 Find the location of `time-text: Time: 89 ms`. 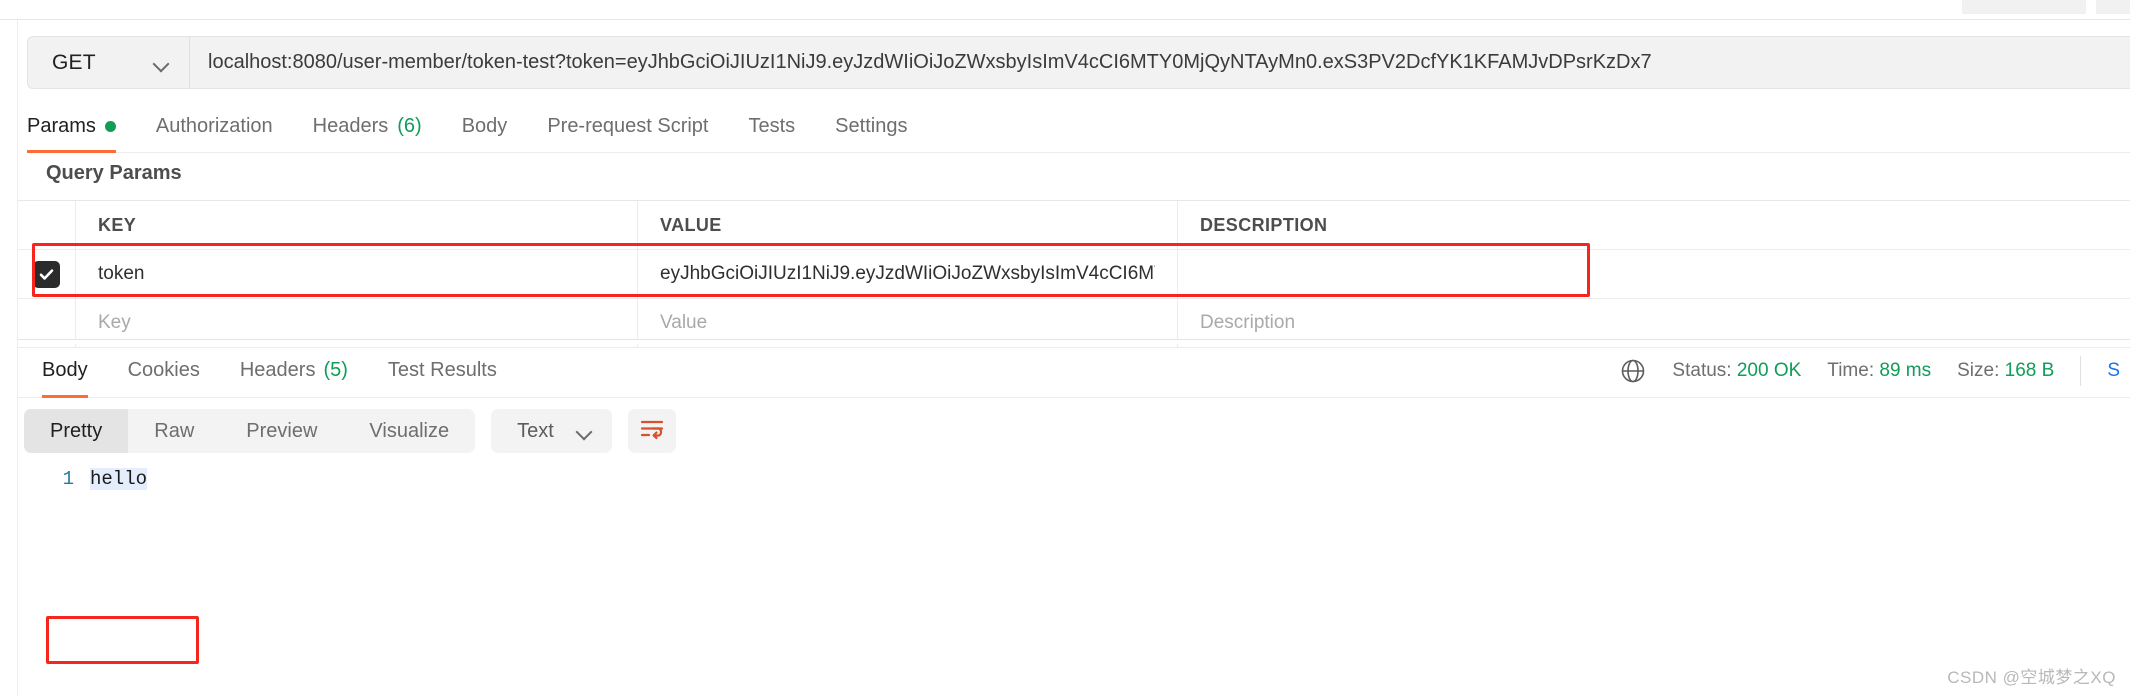

time-text: Time: 89 ms is located at coordinates (1879, 371).